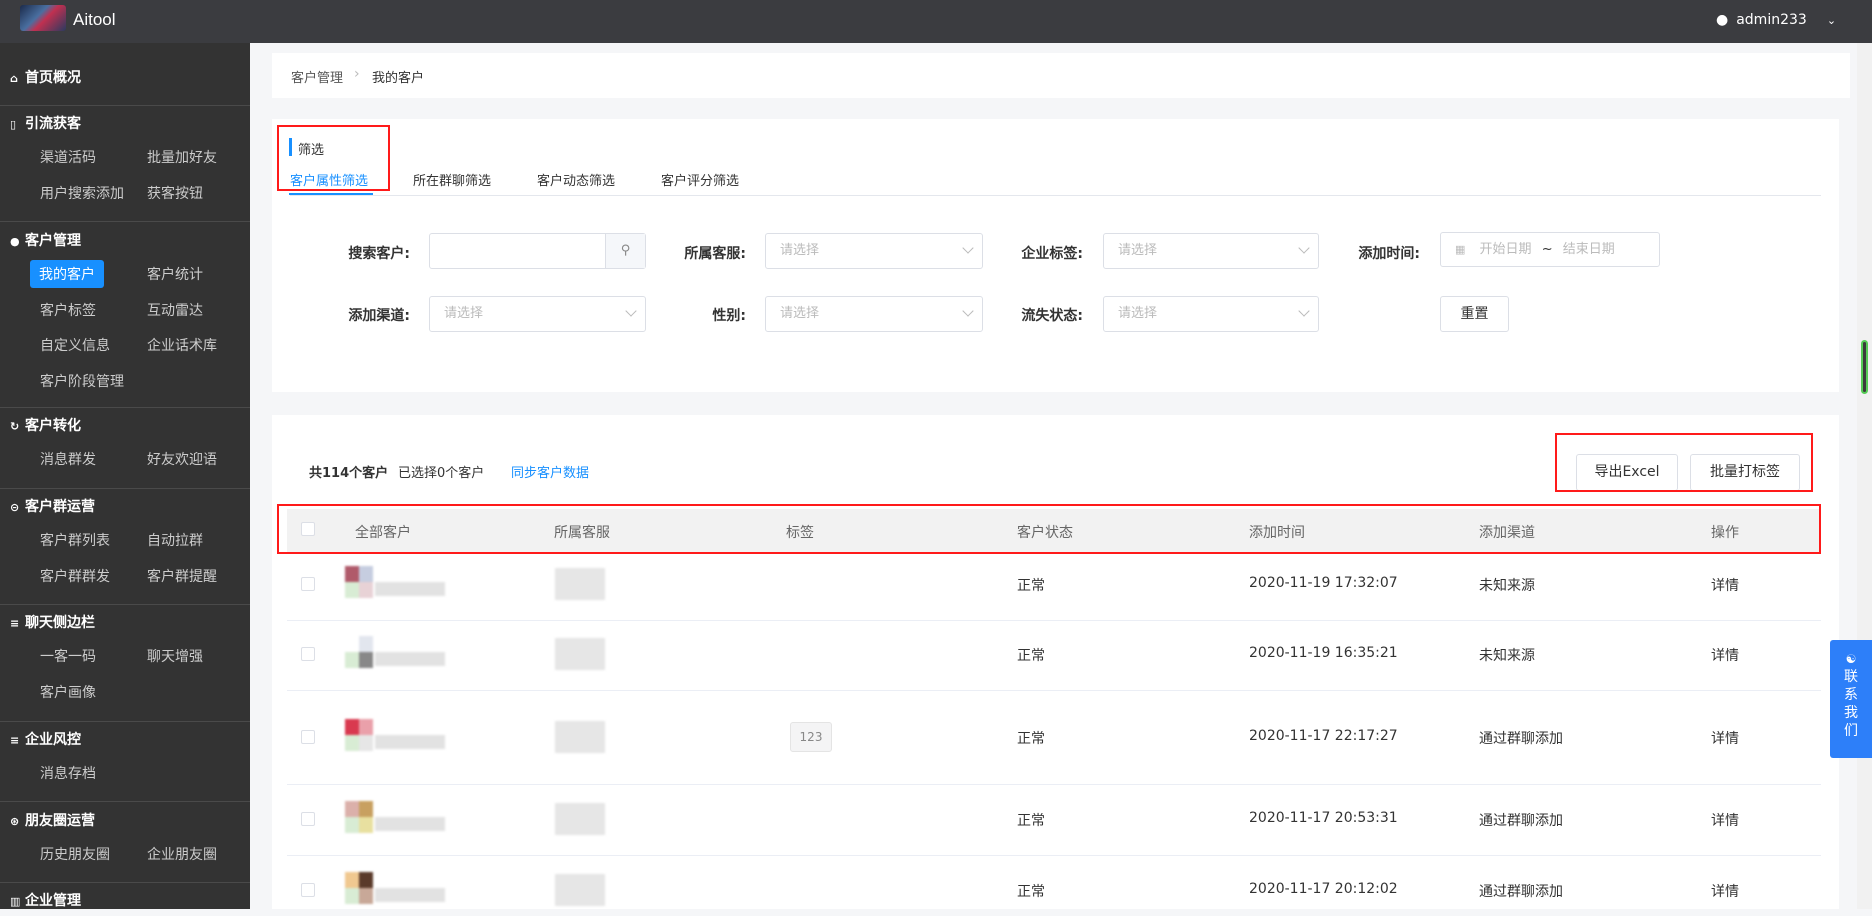 This screenshot has width=1872, height=916. Describe the element at coordinates (1627, 472) in the screenshot. I see `export-excel-button: 导出Excel` at that location.